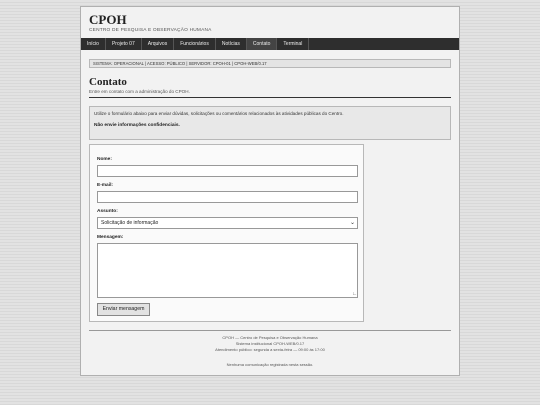 This screenshot has width=540, height=405. I want to click on site-title: CPOH, so click(270, 20).